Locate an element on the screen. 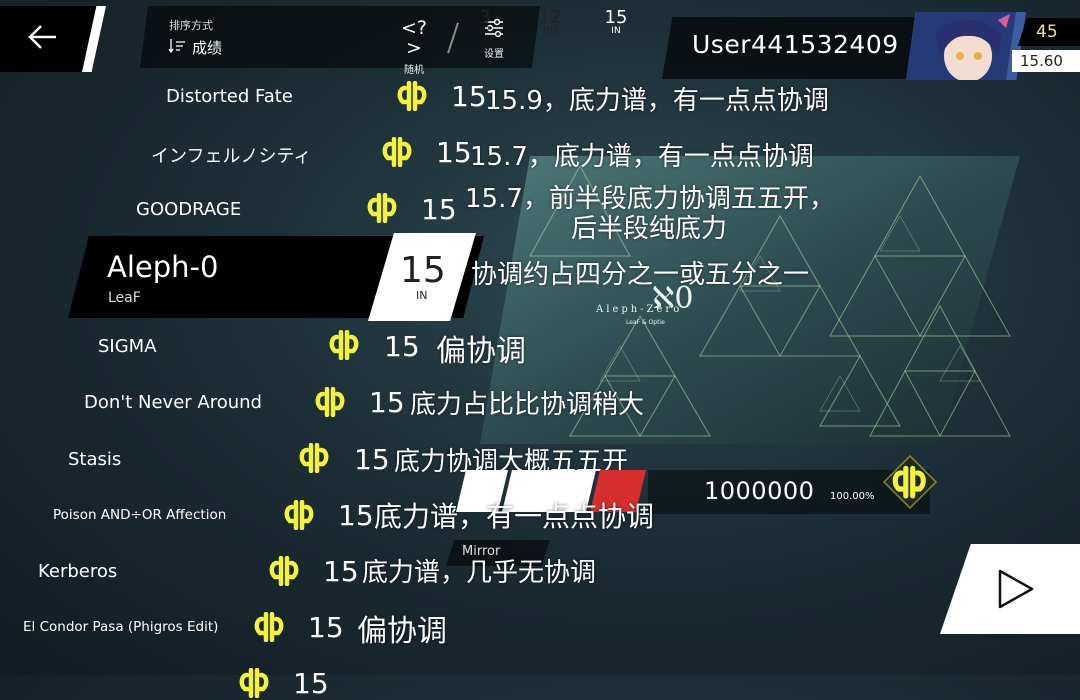  difficulty-in: 15 IN is located at coordinates (616, 21).